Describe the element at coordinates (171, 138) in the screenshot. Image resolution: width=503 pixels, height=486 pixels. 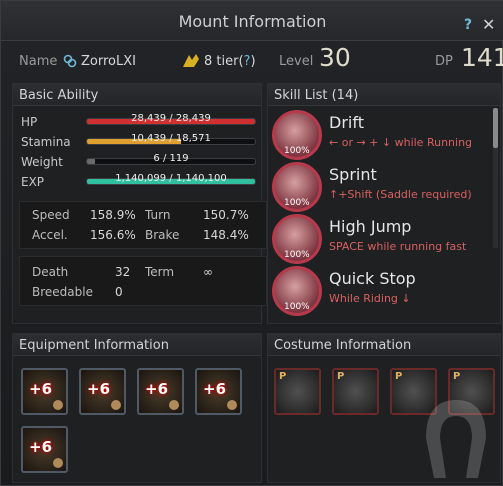
I see `stamina-value: 10,439 / 18,571` at that location.